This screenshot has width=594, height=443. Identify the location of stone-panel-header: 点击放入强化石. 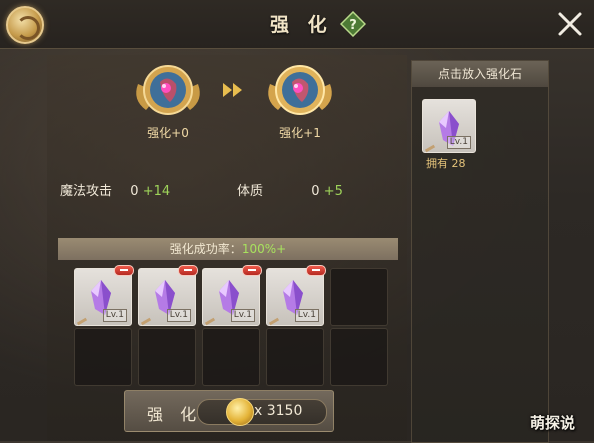
(480, 74).